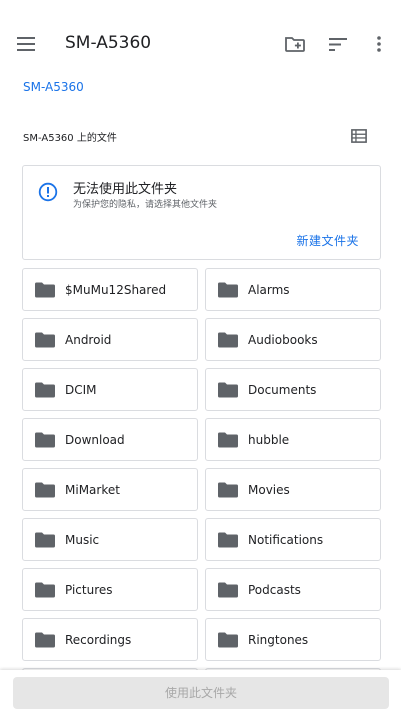 This screenshot has width=401, height=716. I want to click on folder-item: Pictures, so click(110, 589).